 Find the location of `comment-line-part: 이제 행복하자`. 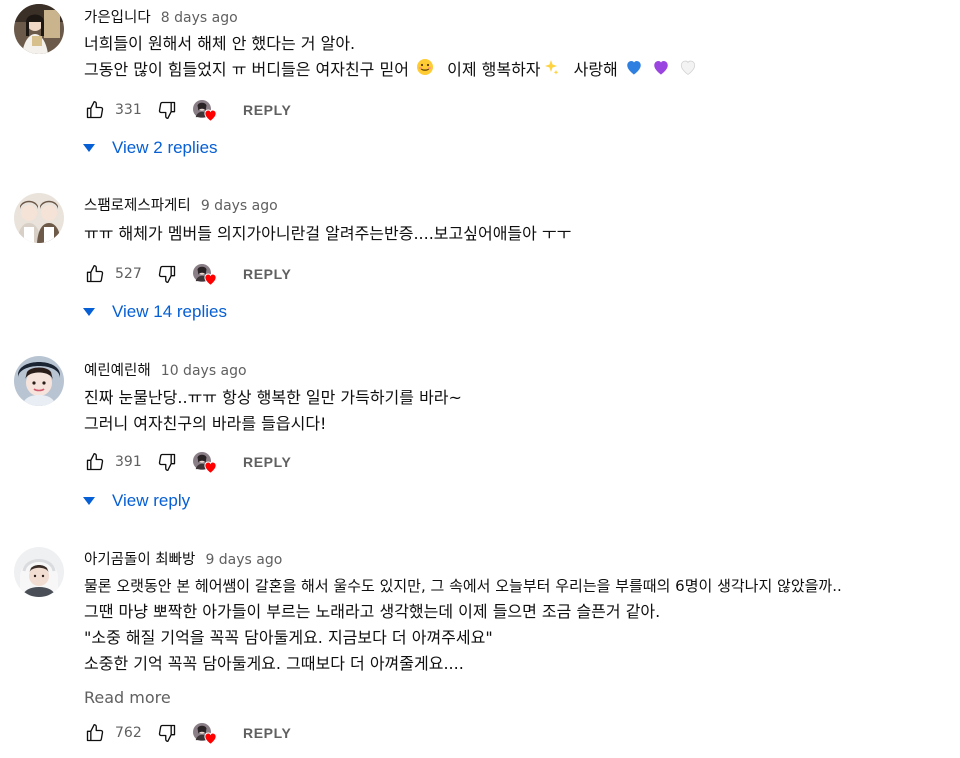

comment-line-part: 이제 행복하자 is located at coordinates (494, 69).